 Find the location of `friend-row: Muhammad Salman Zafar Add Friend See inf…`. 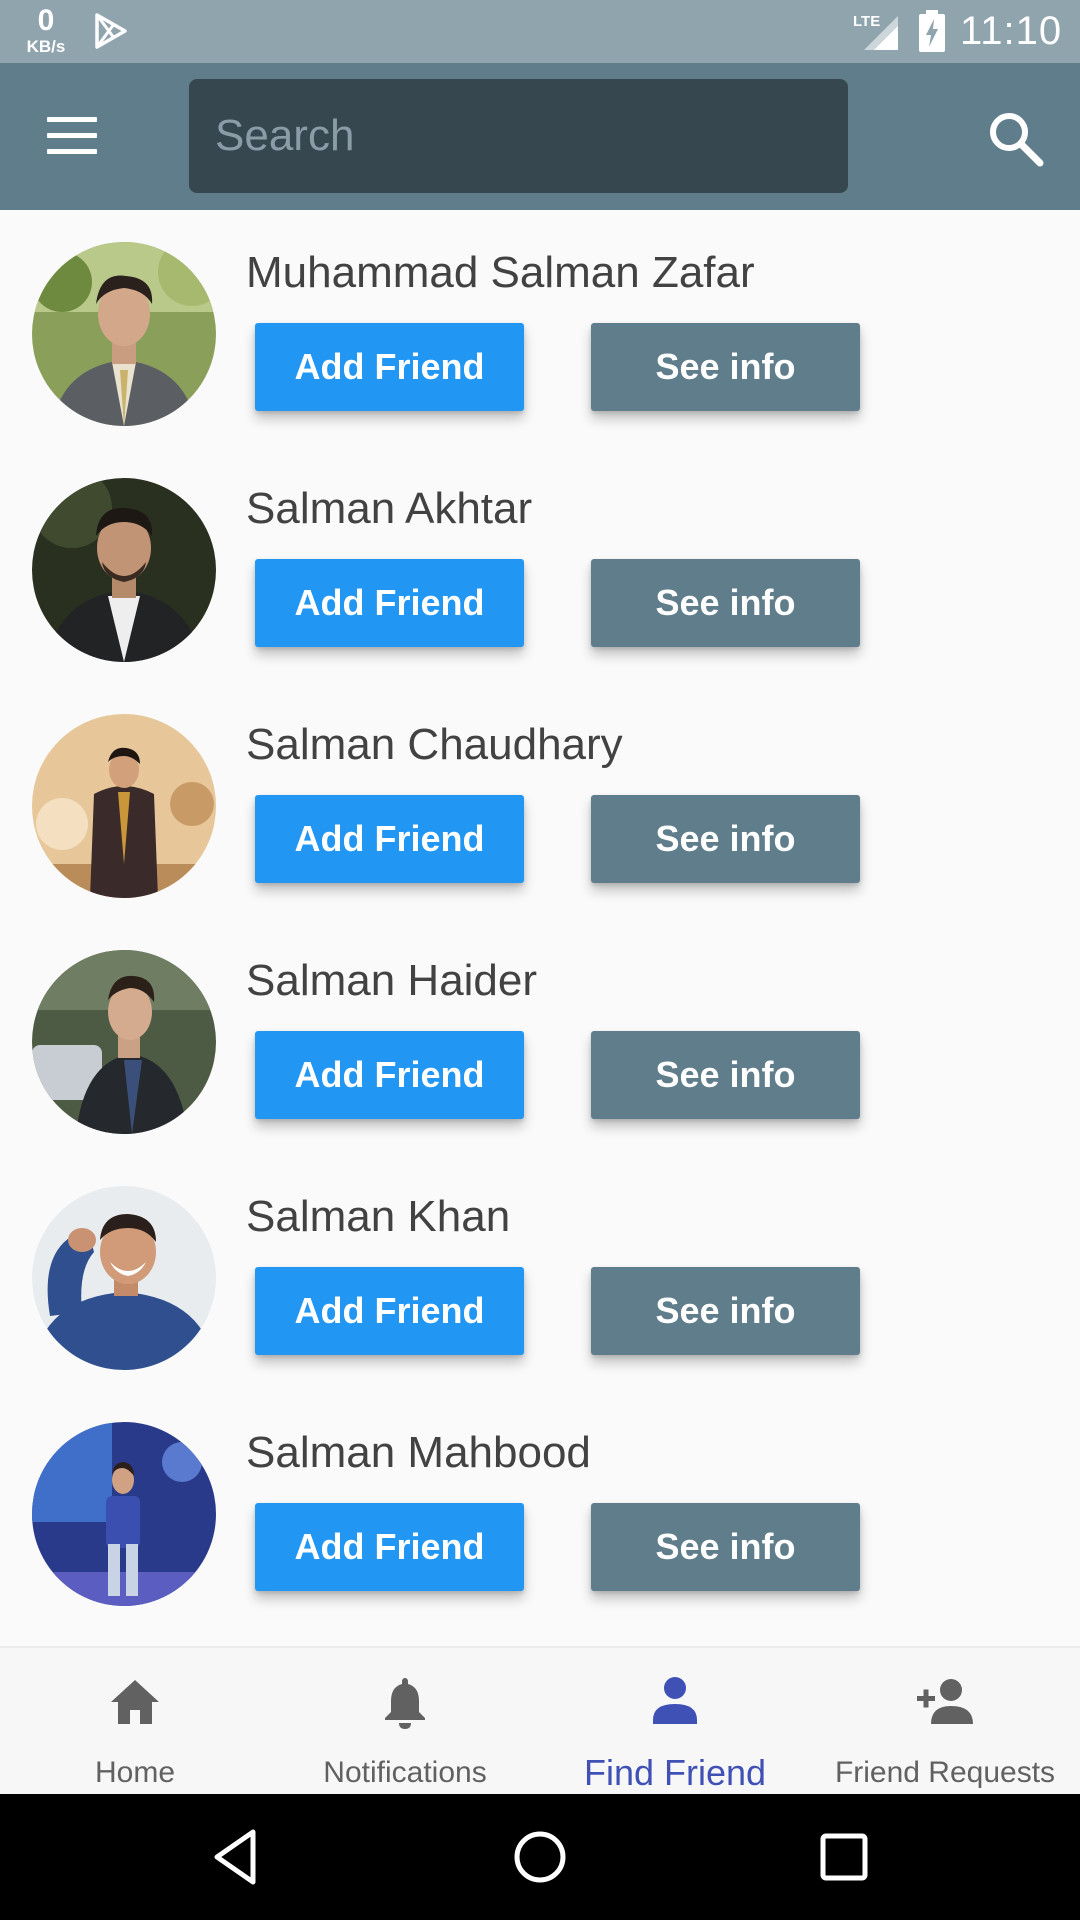

friend-row: Muhammad Salman Zafar Add Friend See inf… is located at coordinates (540, 328).